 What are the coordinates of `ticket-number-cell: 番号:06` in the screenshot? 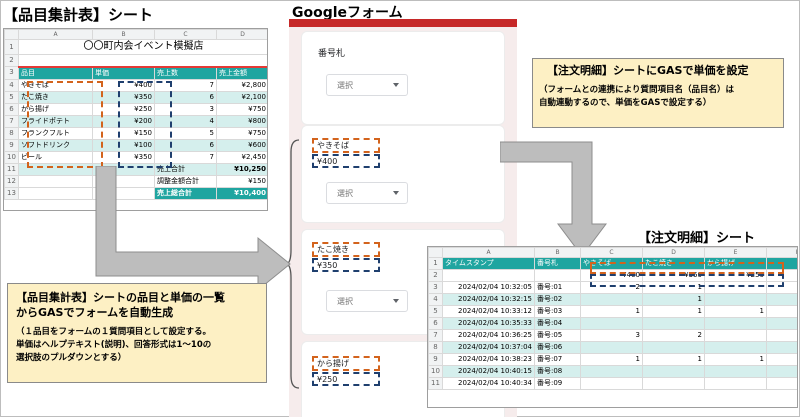 It's located at (557, 347).